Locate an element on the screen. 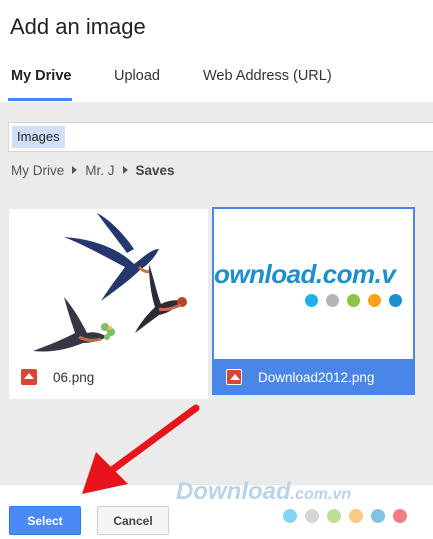  breadcrumb: My Drive Mr. J Saves is located at coordinates (93, 170).